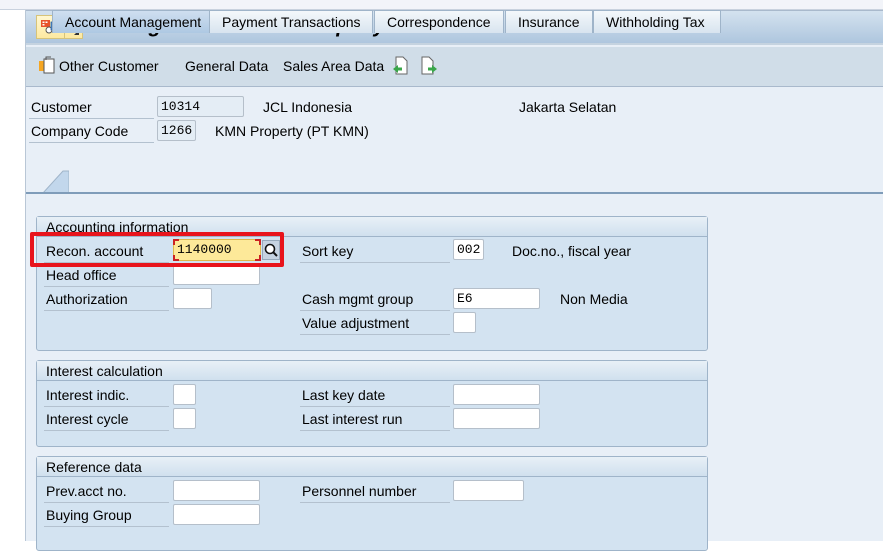 The height and width of the screenshot is (551, 883). Describe the element at coordinates (464, 322) in the screenshot. I see `value-adjustment-field` at that location.